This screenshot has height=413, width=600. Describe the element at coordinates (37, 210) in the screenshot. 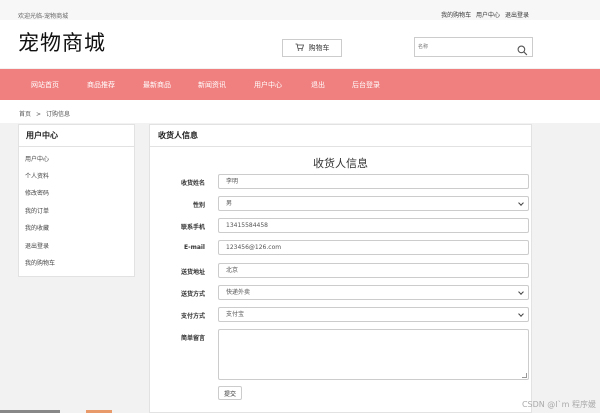

I see `sidebar-item-orders: 我的订单` at that location.